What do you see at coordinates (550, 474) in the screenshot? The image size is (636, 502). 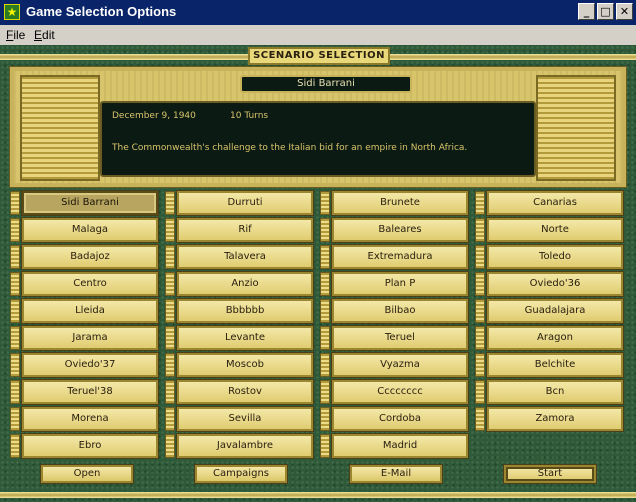 I see `start-button: Start` at bounding box center [550, 474].